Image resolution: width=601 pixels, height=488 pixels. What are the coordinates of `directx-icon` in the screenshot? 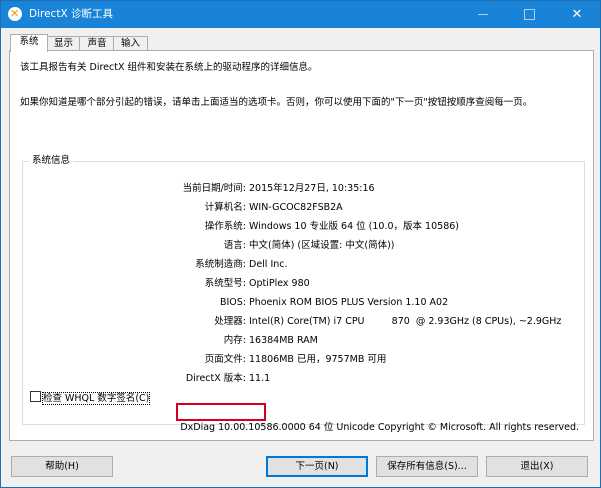 It's located at (15, 14).